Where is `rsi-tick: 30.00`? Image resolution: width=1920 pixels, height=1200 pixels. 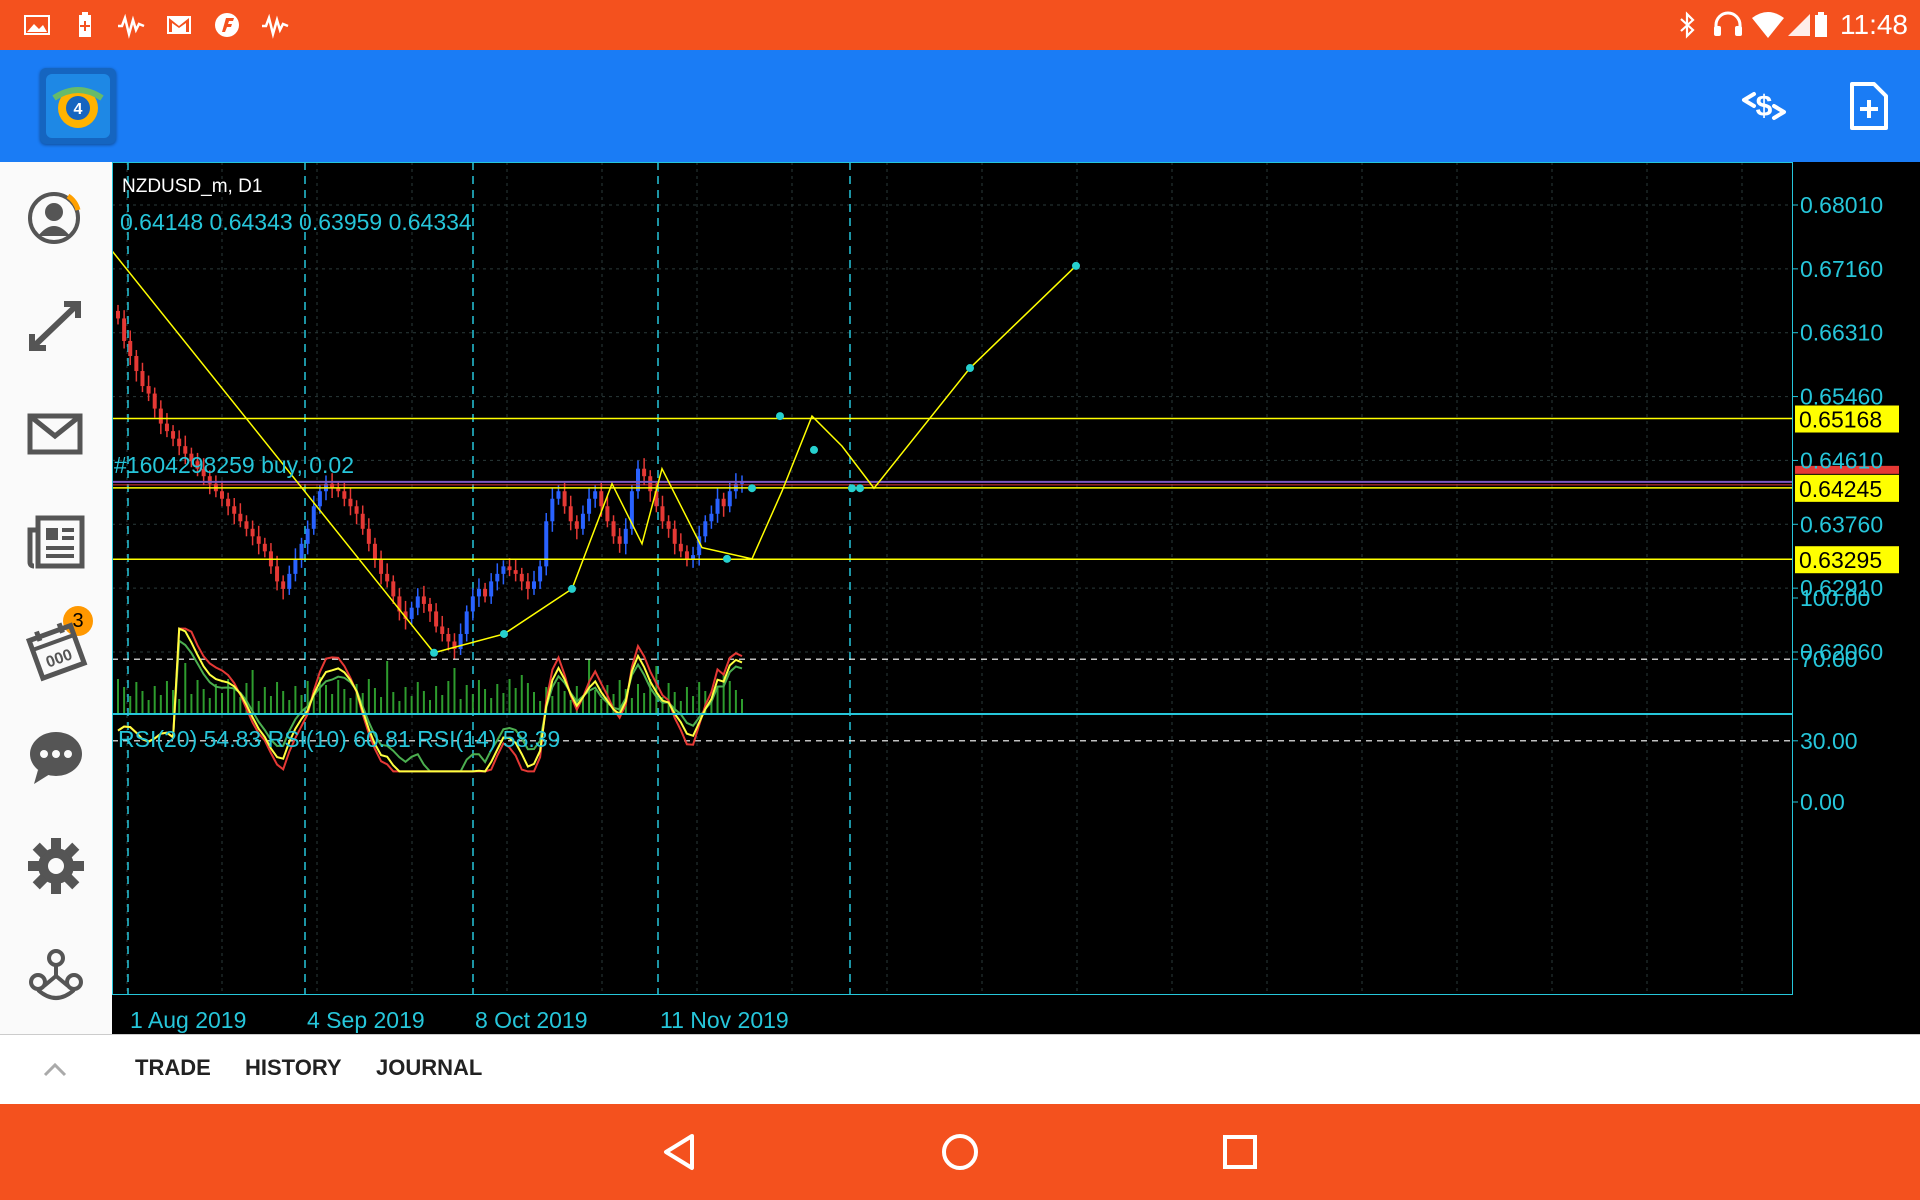 rsi-tick: 30.00 is located at coordinates (1829, 741).